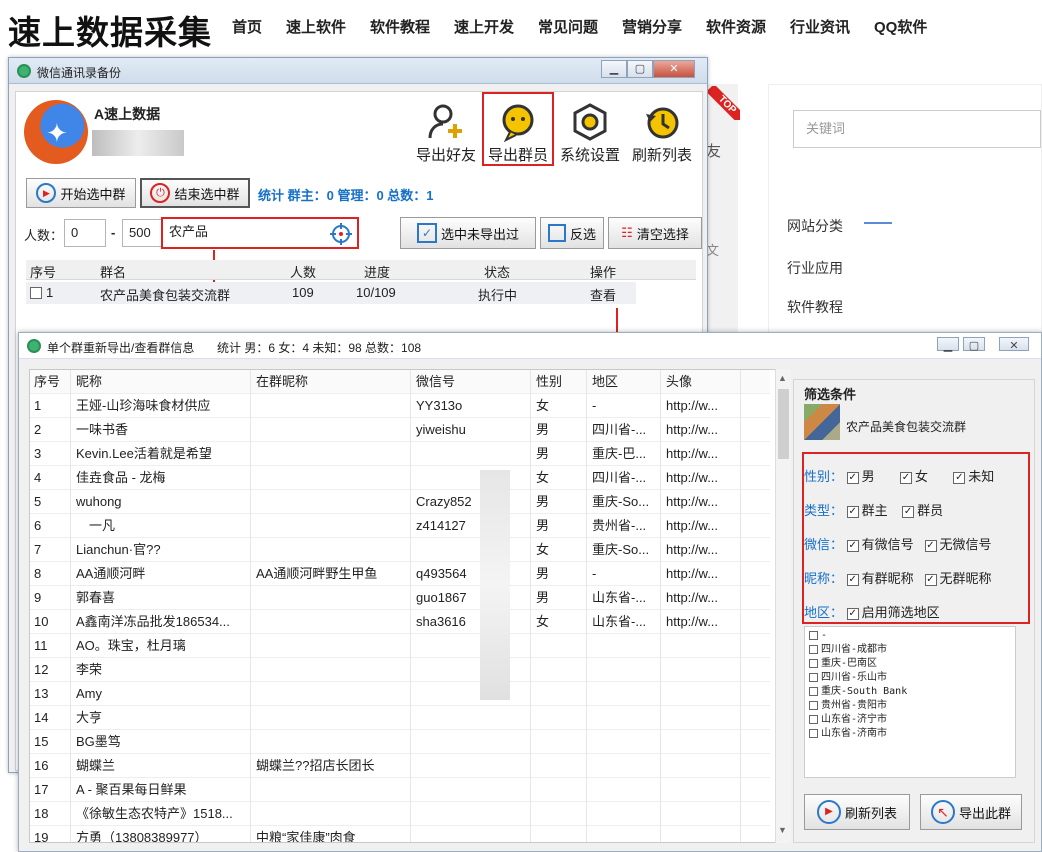 The width and height of the screenshot is (1042, 852). What do you see at coordinates (910, 650) in the screenshot?
I see `region-item: 四川省-成都市` at bounding box center [910, 650].